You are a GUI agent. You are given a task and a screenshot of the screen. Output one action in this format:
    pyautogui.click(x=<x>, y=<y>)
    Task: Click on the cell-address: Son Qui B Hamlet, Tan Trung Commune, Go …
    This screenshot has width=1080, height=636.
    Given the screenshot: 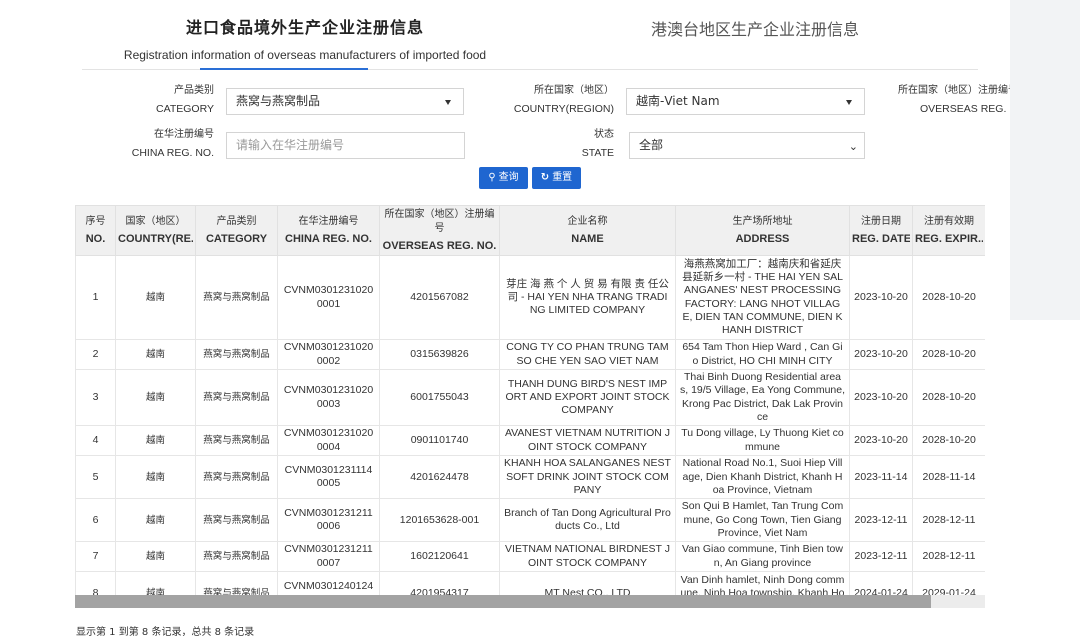 What is the action you would take?
    pyautogui.click(x=762, y=520)
    